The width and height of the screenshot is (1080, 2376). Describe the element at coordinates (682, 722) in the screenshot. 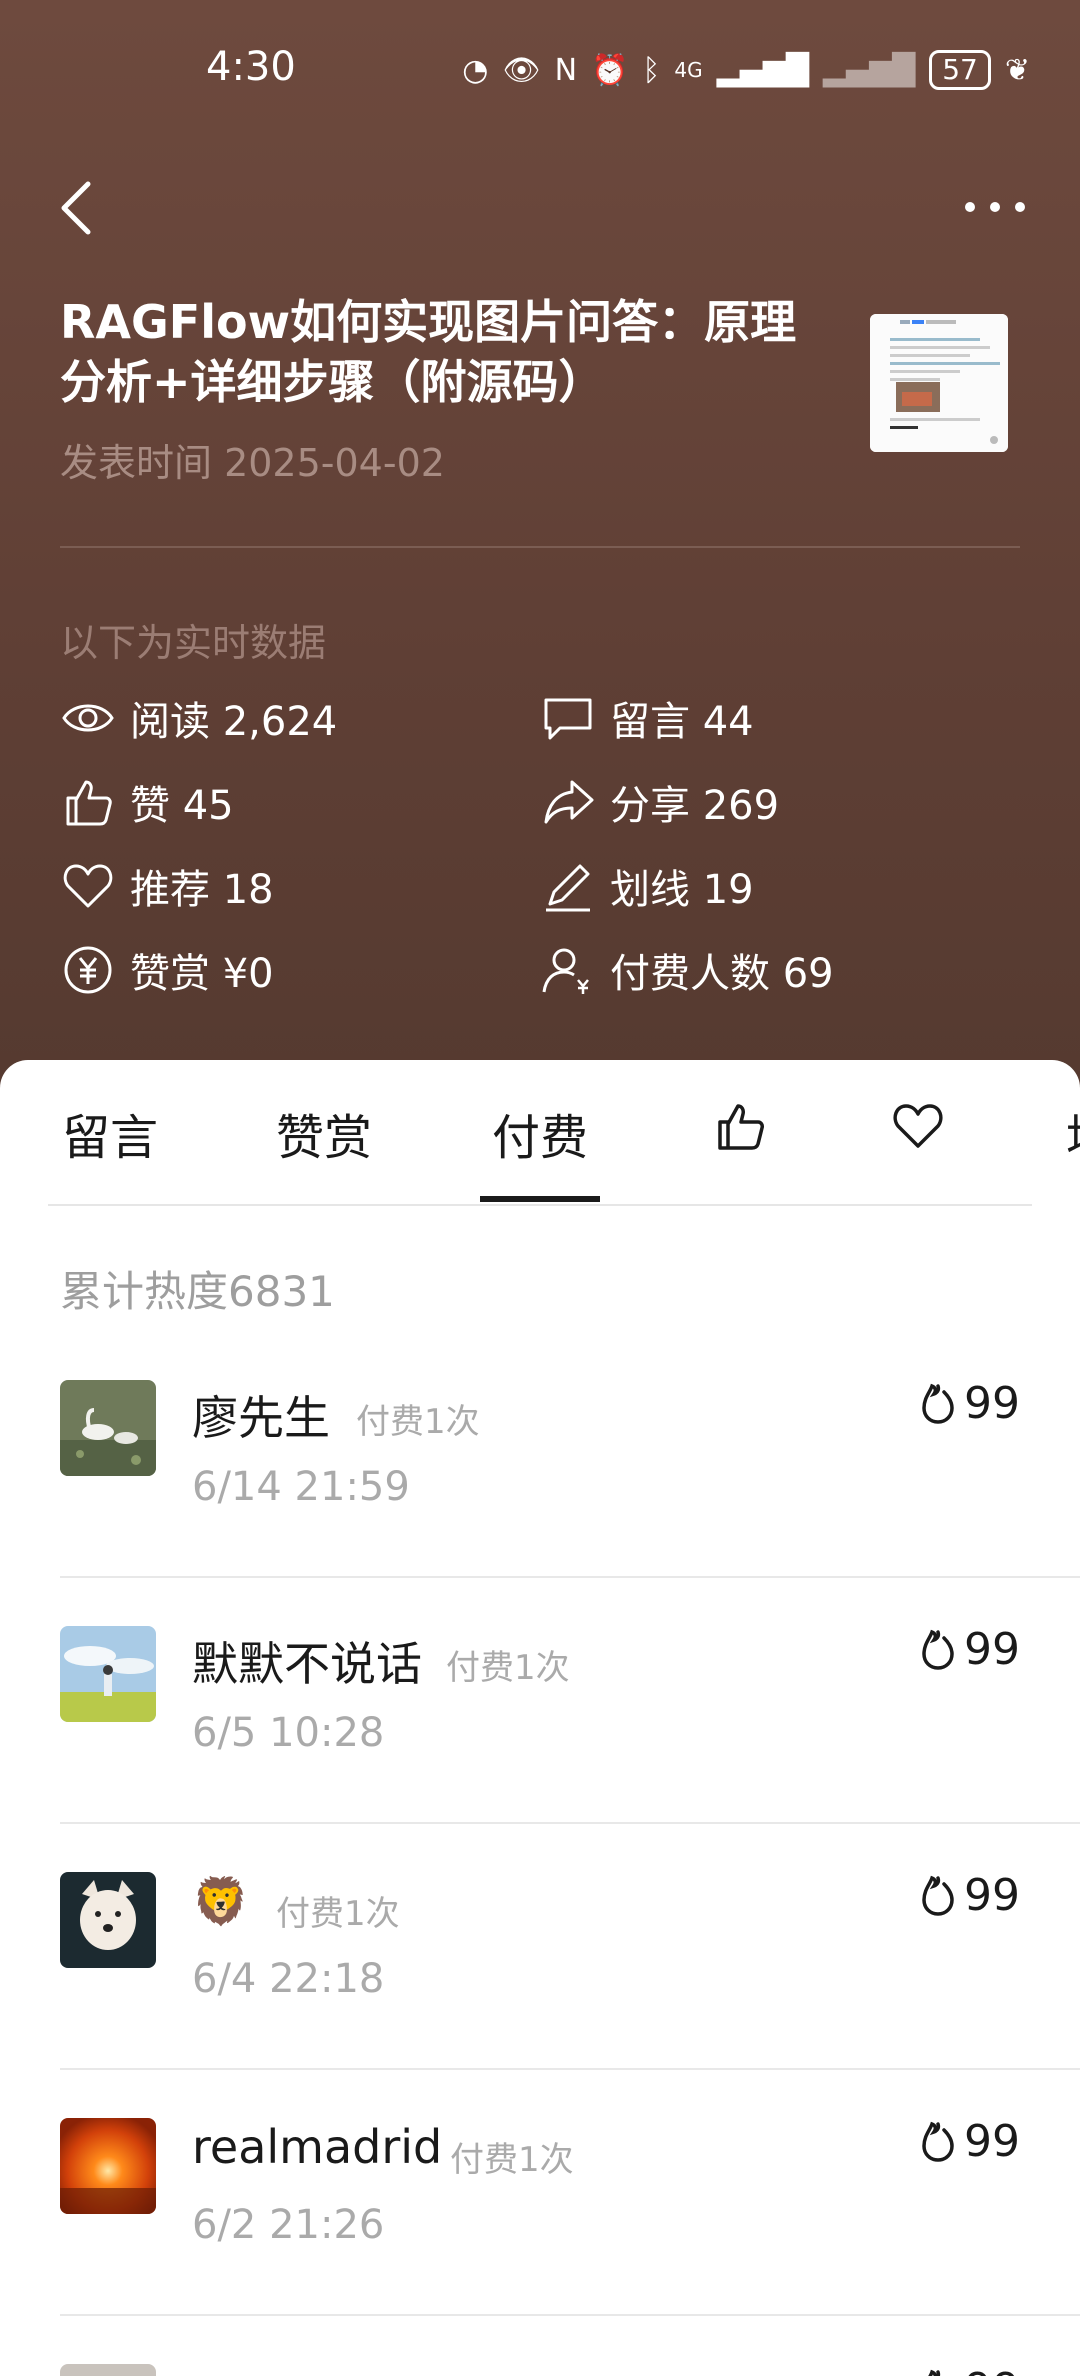

I see `stat-comments-label: 留言 44` at that location.